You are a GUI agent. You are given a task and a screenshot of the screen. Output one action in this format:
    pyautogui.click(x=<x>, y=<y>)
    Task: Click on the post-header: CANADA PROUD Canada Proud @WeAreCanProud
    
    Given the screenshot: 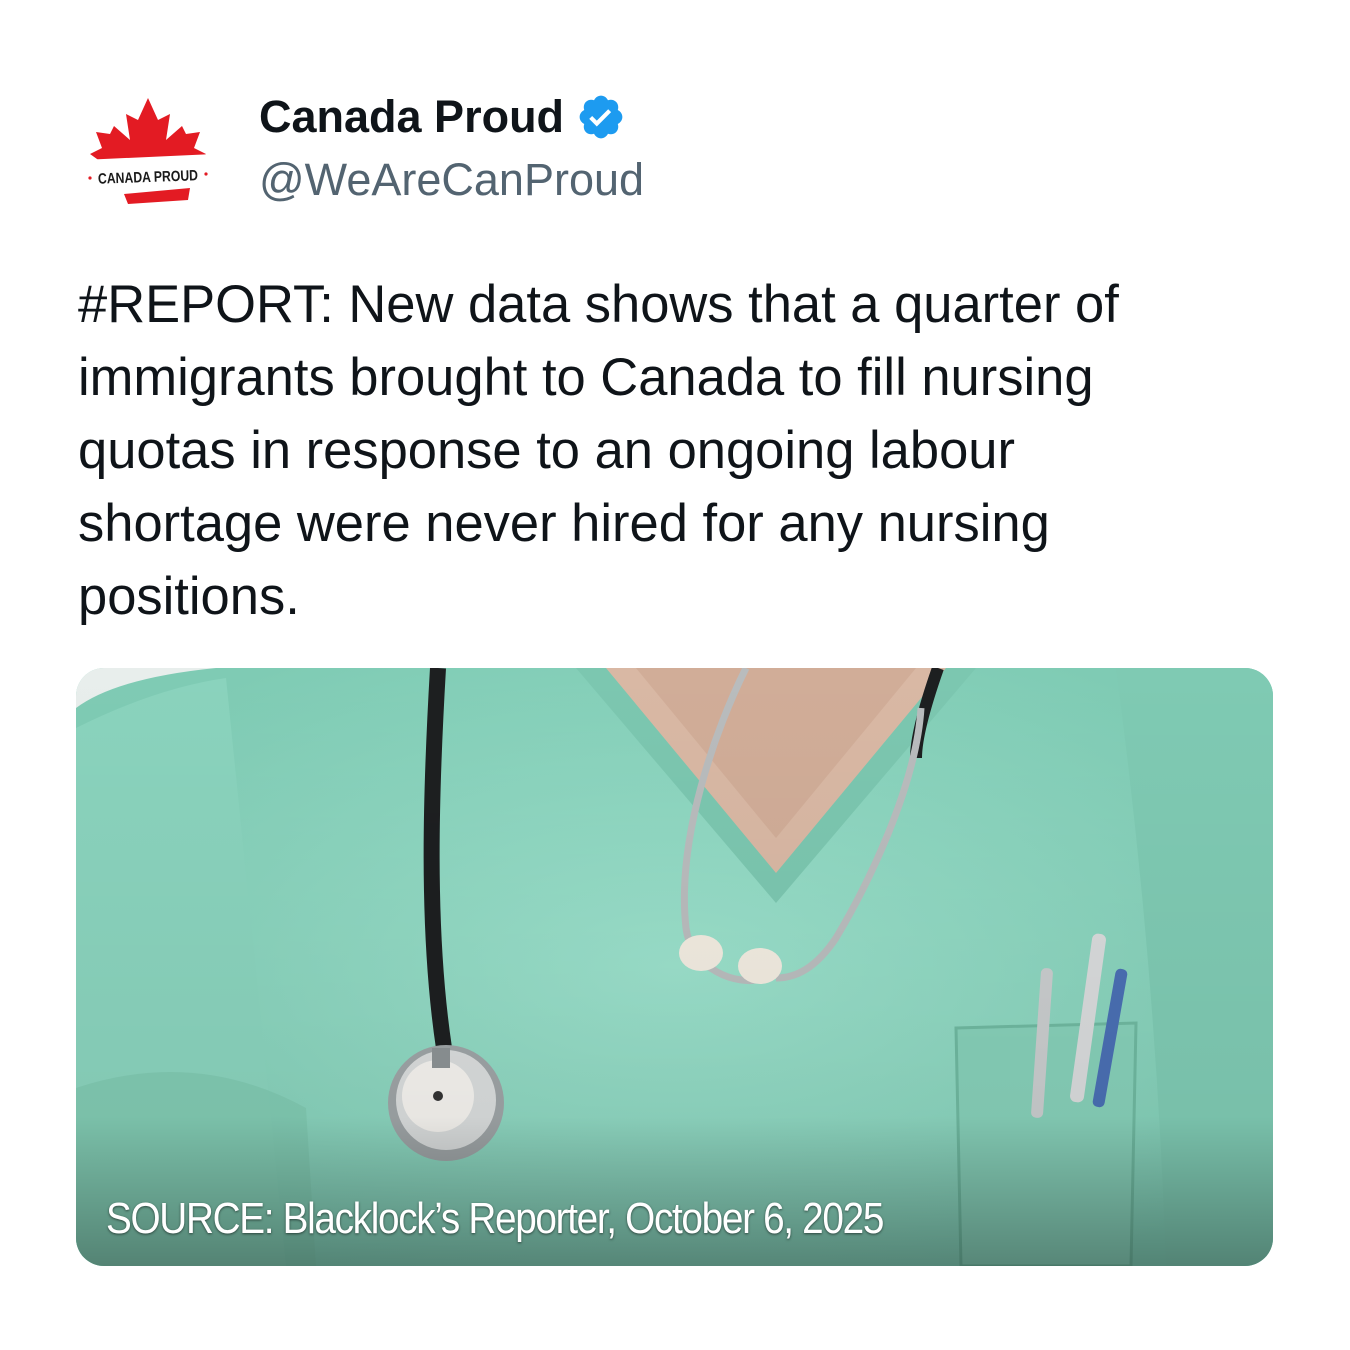 What is the action you would take?
    pyautogui.click(x=675, y=152)
    